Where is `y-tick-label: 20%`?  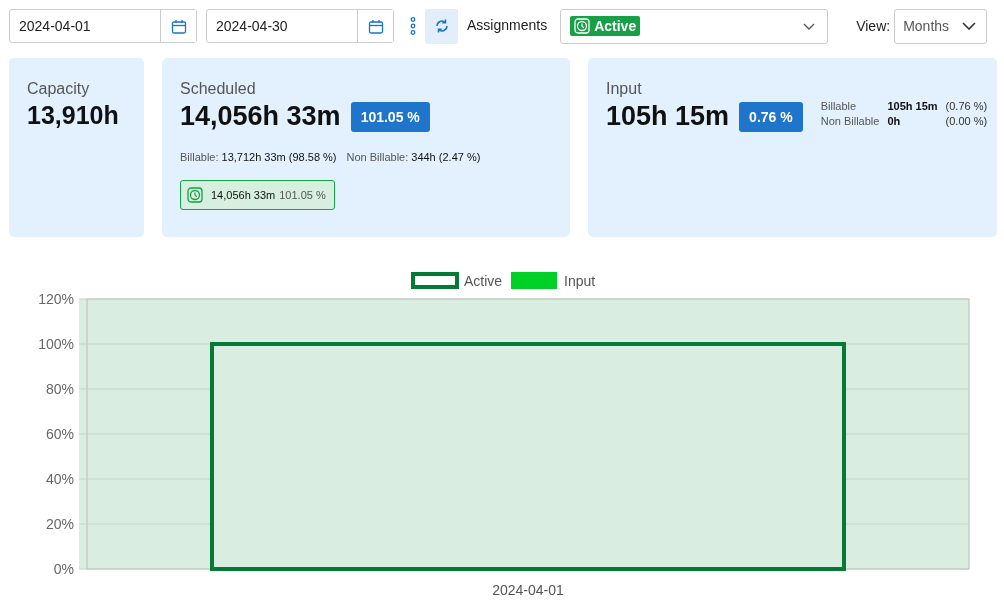 y-tick-label: 20% is located at coordinates (59, 524).